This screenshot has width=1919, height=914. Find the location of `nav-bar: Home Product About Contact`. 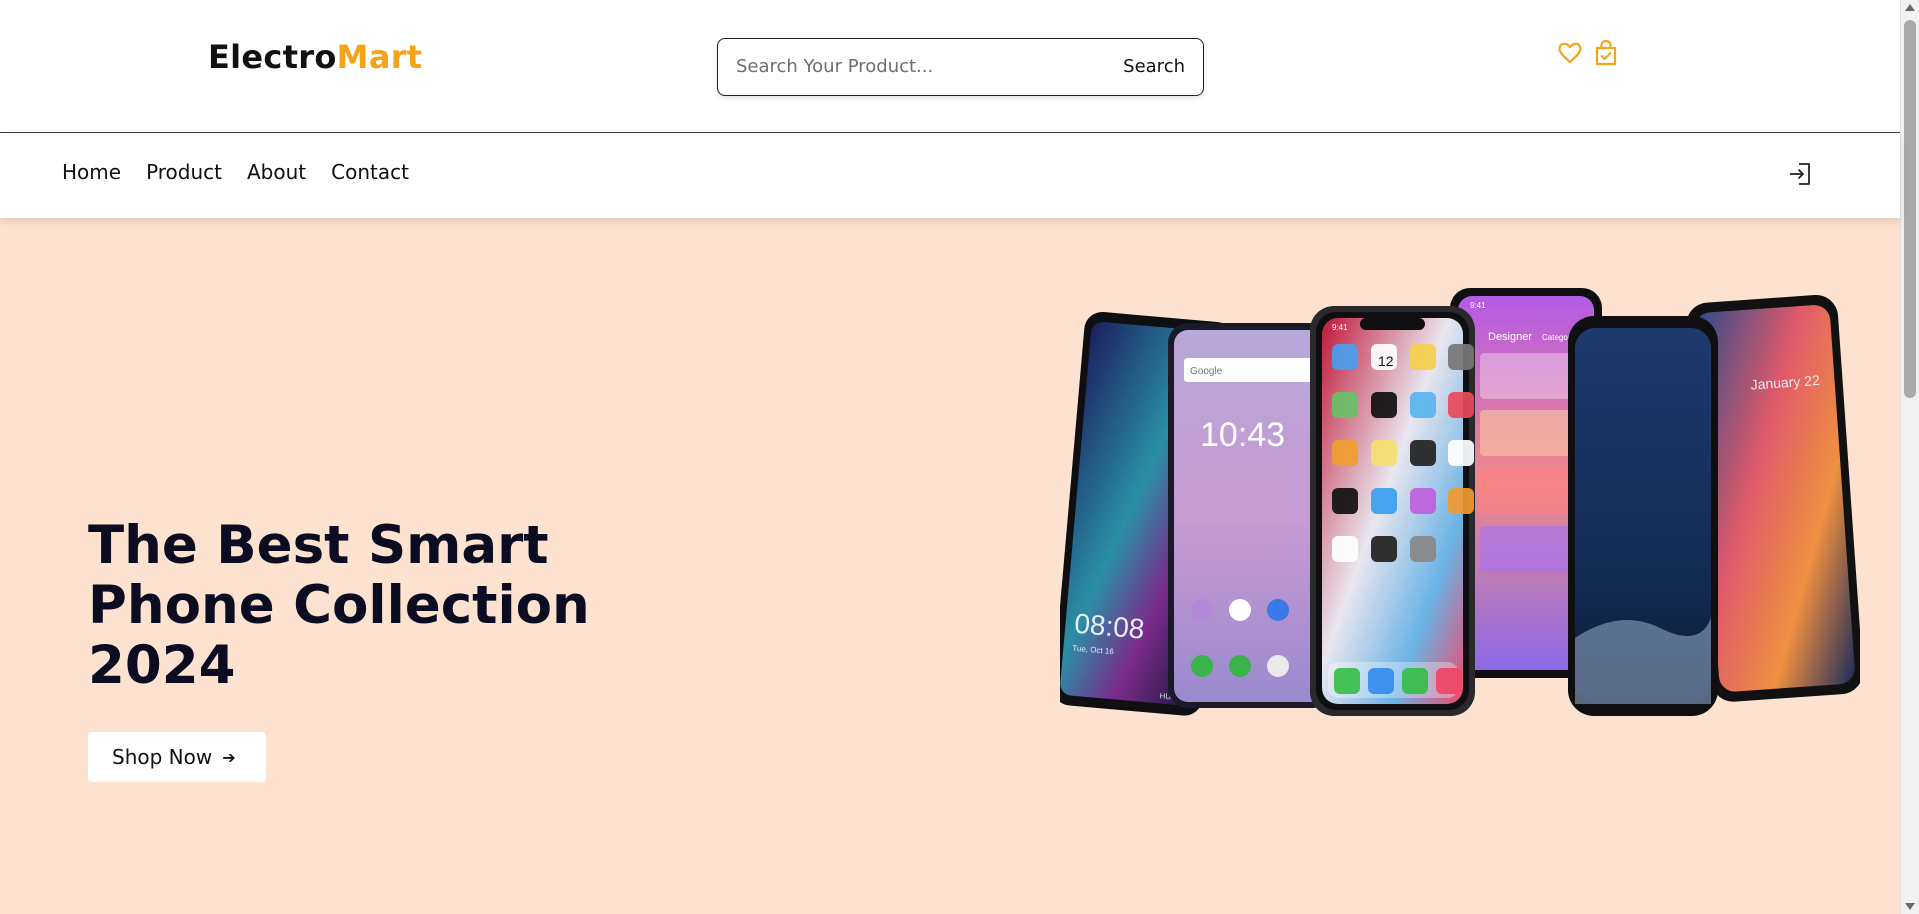

nav-bar: Home Product About Contact is located at coordinates (950, 176).